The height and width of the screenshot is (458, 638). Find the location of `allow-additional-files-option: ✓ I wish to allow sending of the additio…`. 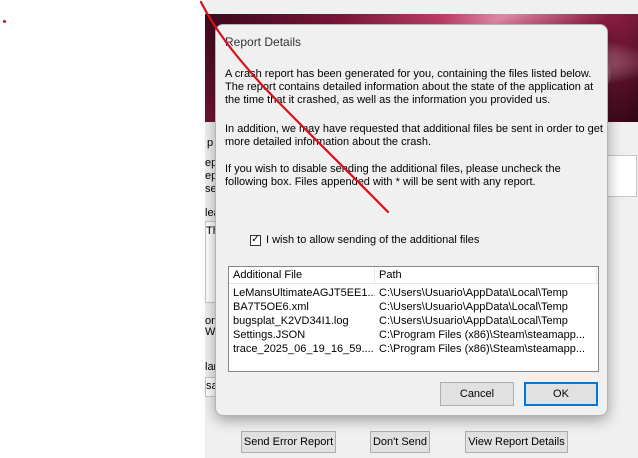

allow-additional-files-option: ✓ I wish to allow sending of the additio… is located at coordinates (364, 240).